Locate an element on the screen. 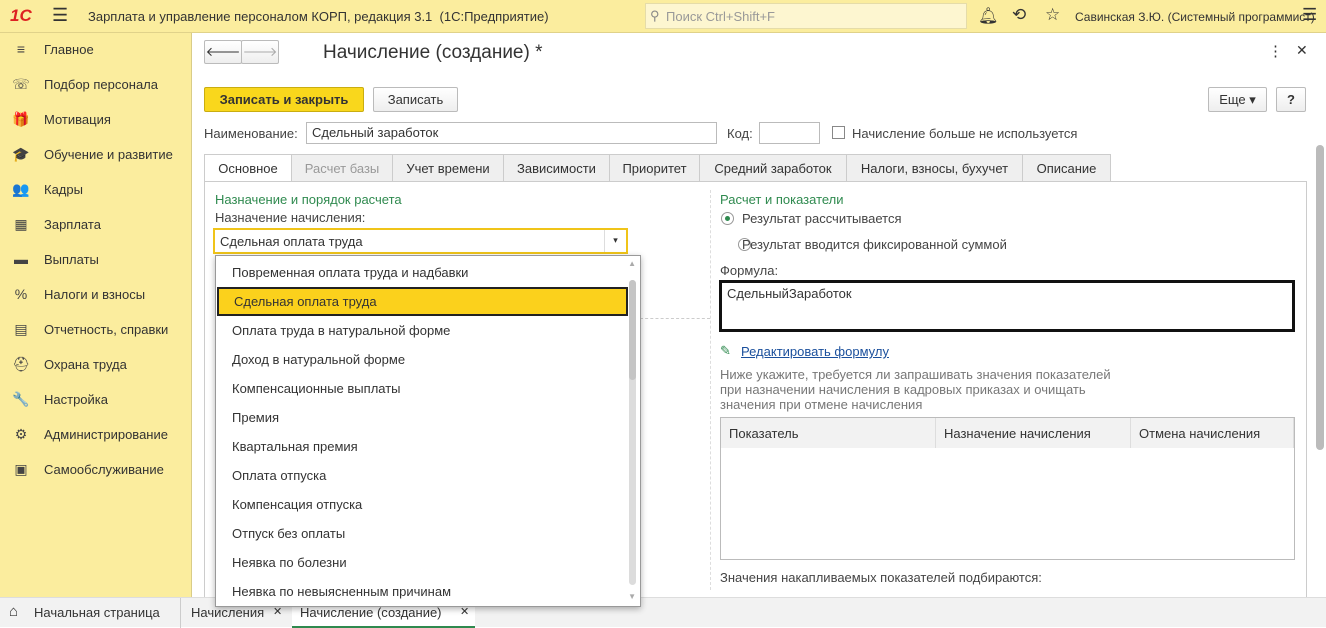  sidebar-item-label: Зарплата is located at coordinates (72, 224).